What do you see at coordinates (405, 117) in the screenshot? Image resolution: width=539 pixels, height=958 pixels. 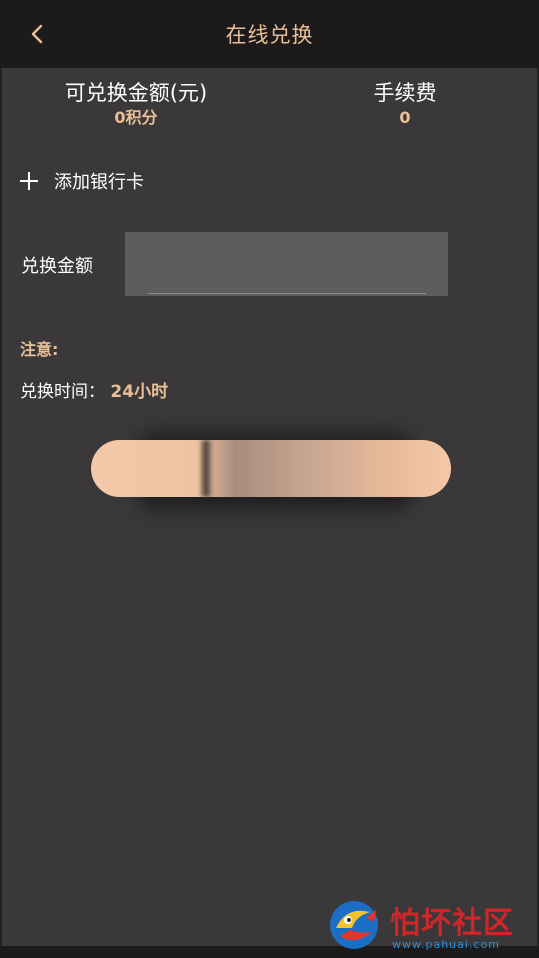 I see `fee-value: 0` at bounding box center [405, 117].